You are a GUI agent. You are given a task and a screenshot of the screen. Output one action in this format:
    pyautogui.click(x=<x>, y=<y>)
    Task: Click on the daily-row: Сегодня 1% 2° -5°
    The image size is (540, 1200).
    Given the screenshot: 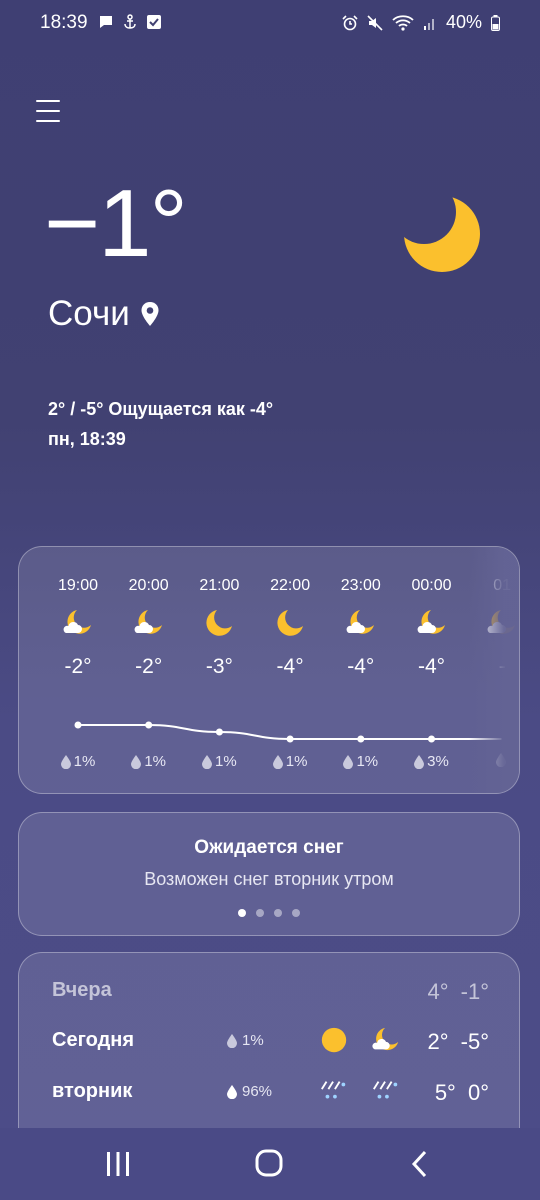 What is the action you would take?
    pyautogui.click(x=270, y=1048)
    